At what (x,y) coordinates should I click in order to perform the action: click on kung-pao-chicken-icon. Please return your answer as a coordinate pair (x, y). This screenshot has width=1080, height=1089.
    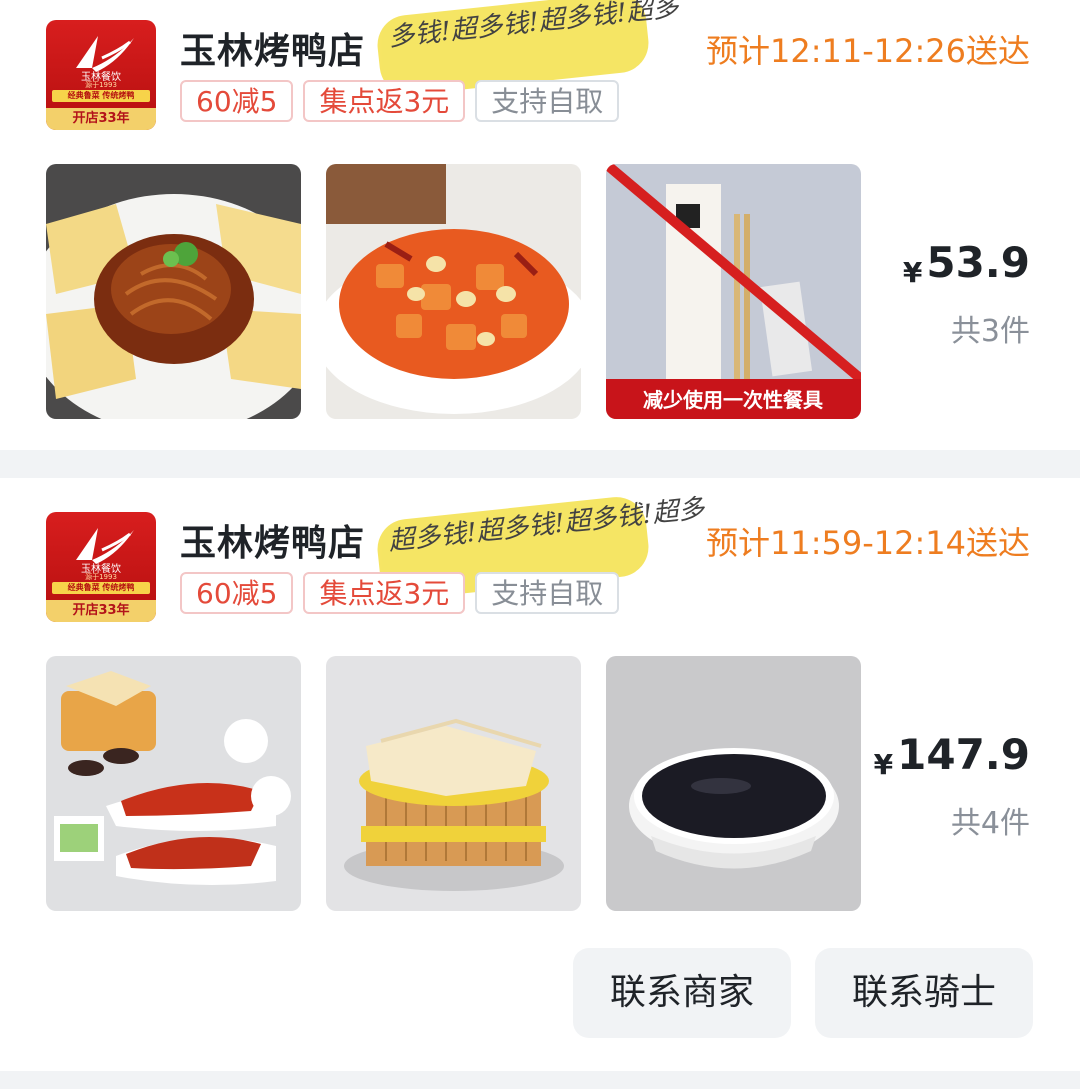
    Looking at the image, I should click on (453, 291).